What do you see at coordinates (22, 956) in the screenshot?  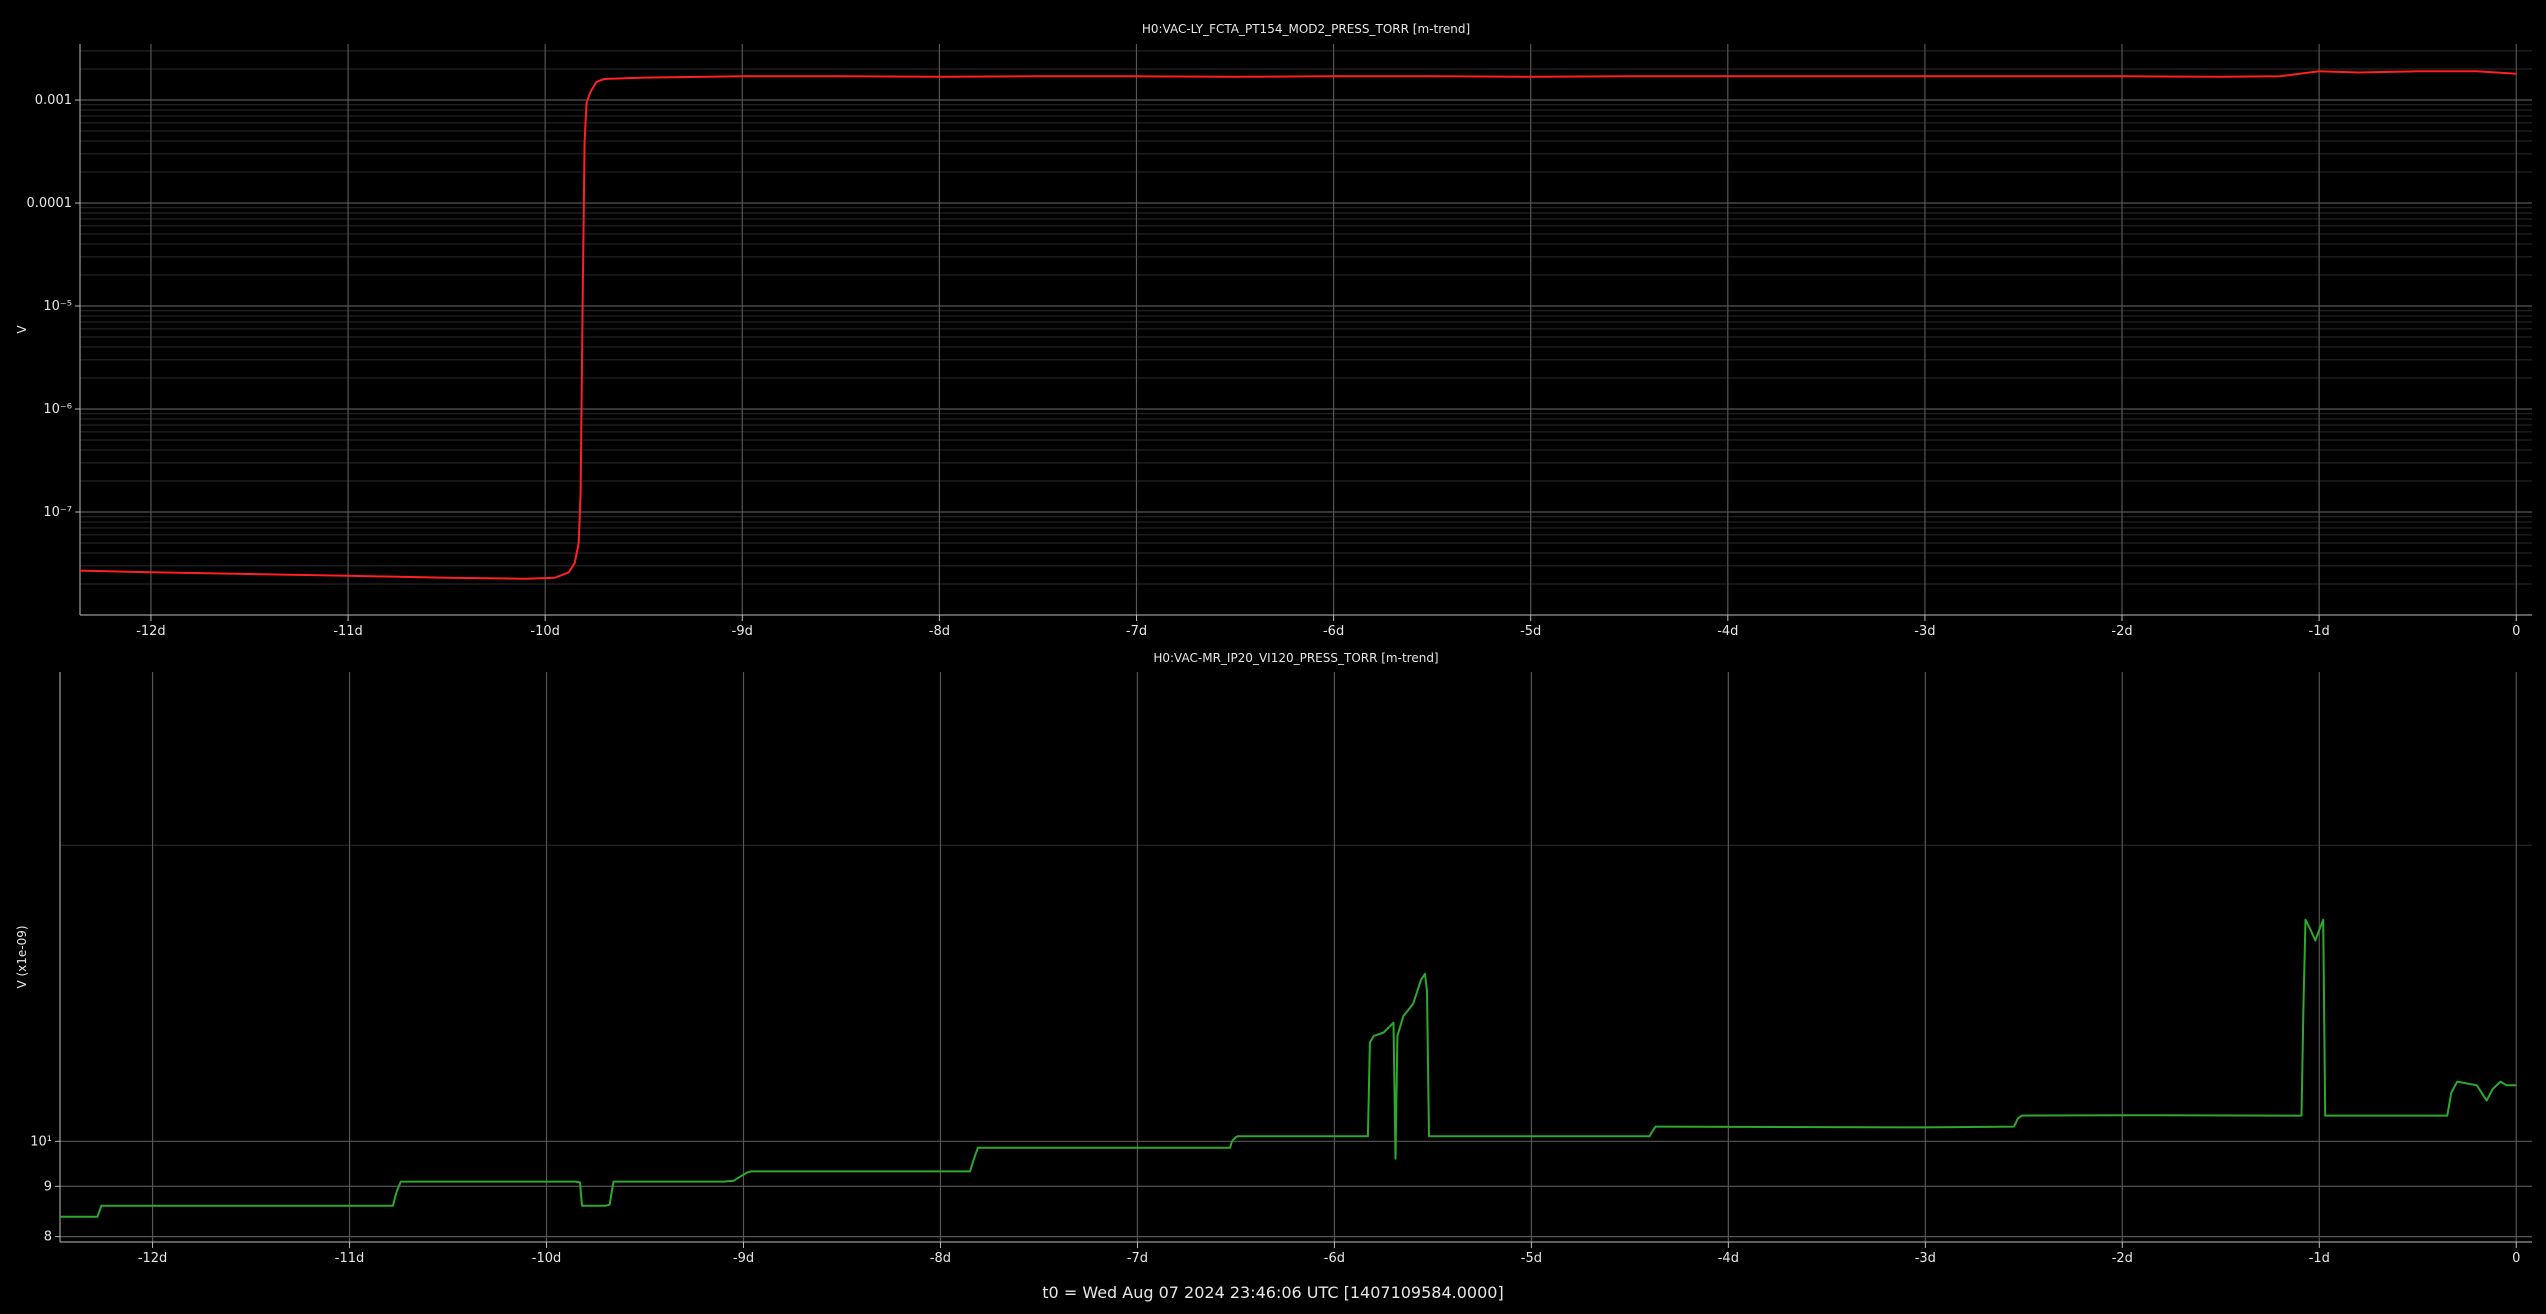 I see `y-axis-label: V (x1e-09)` at bounding box center [22, 956].